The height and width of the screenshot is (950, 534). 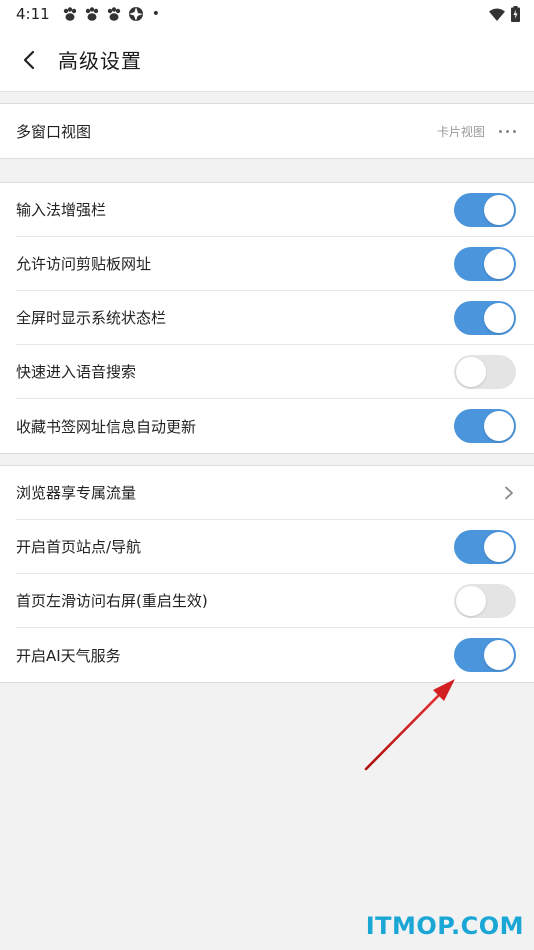 I want to click on notification-icons: •, so click(x=111, y=14).